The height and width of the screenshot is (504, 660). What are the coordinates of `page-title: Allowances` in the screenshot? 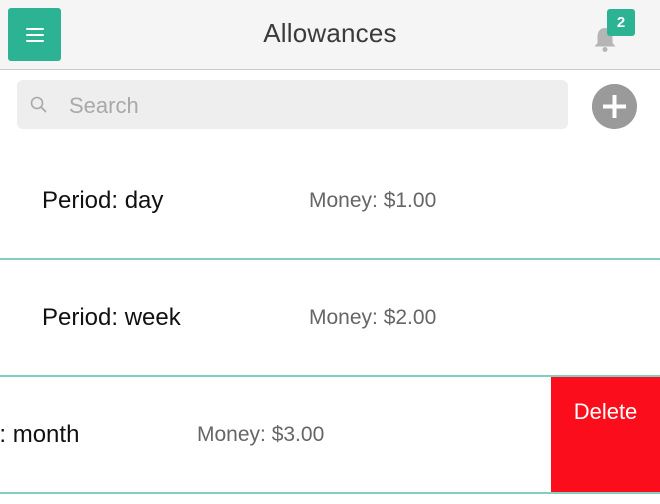 It's located at (330, 33).